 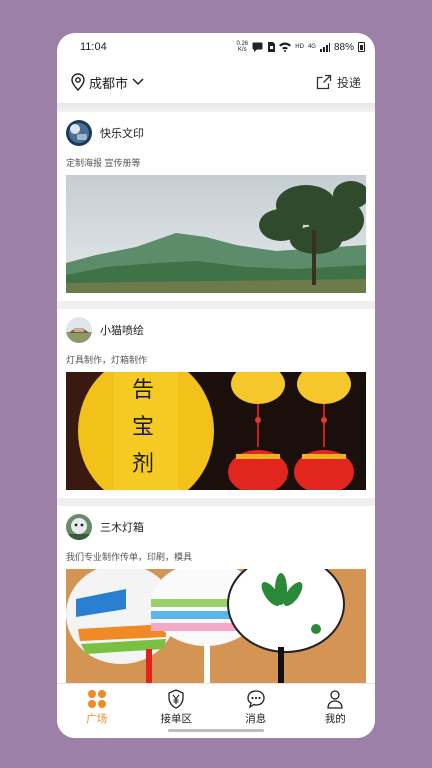 What do you see at coordinates (285, 47) in the screenshot?
I see `wifi-icon` at bounding box center [285, 47].